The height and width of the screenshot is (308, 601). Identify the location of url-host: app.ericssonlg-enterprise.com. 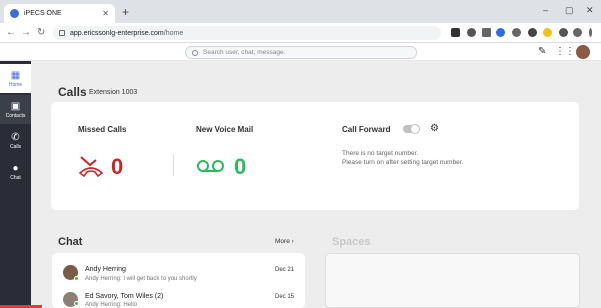
(117, 33).